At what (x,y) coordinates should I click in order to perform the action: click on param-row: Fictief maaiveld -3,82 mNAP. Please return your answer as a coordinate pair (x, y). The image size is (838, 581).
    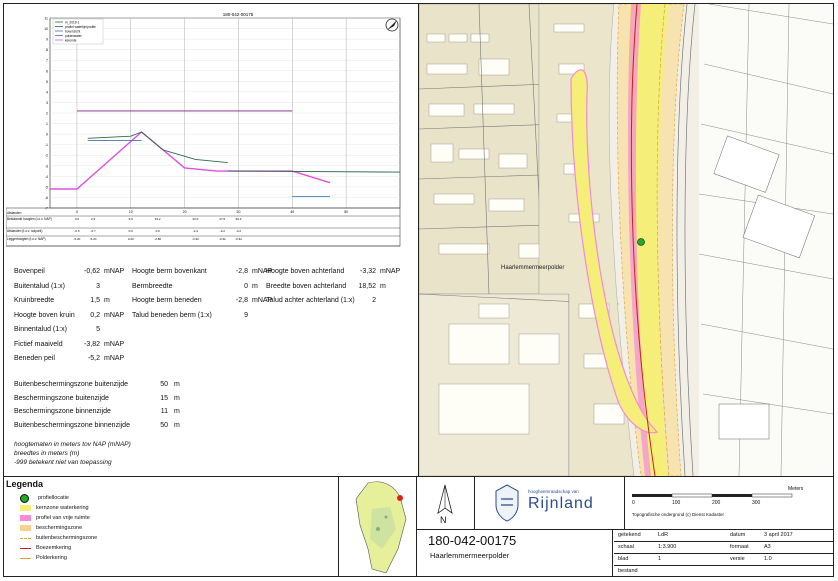
    Looking at the image, I should click on (69, 348).